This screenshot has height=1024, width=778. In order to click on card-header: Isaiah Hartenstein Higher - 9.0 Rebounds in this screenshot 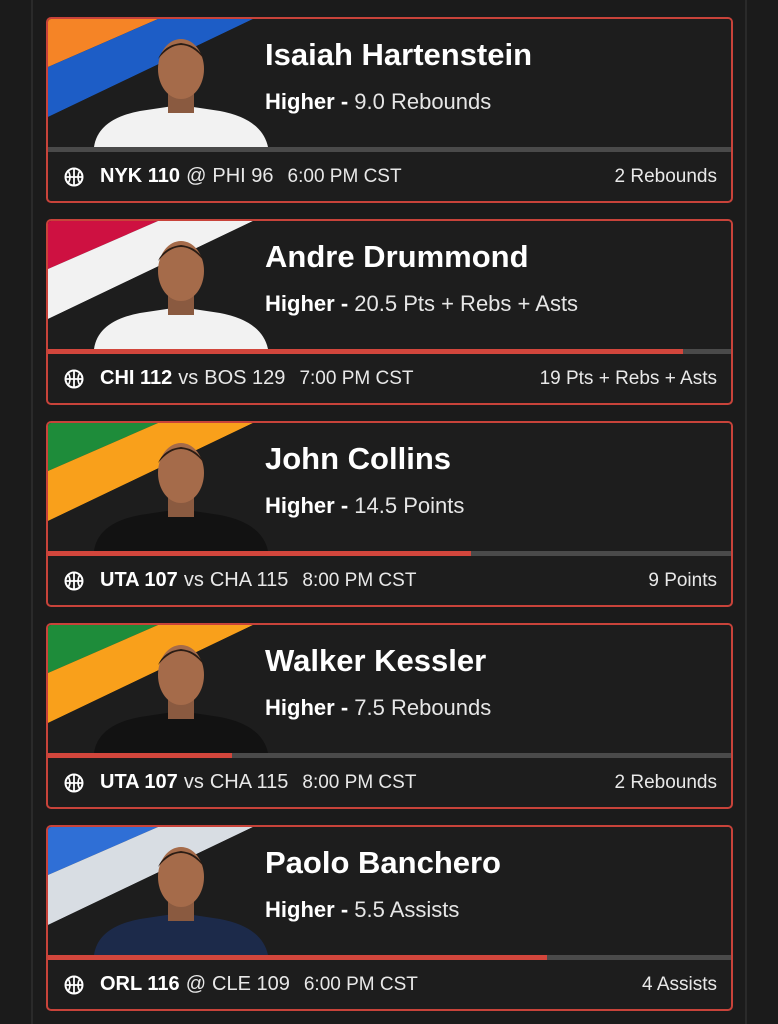, I will do `click(389, 83)`.